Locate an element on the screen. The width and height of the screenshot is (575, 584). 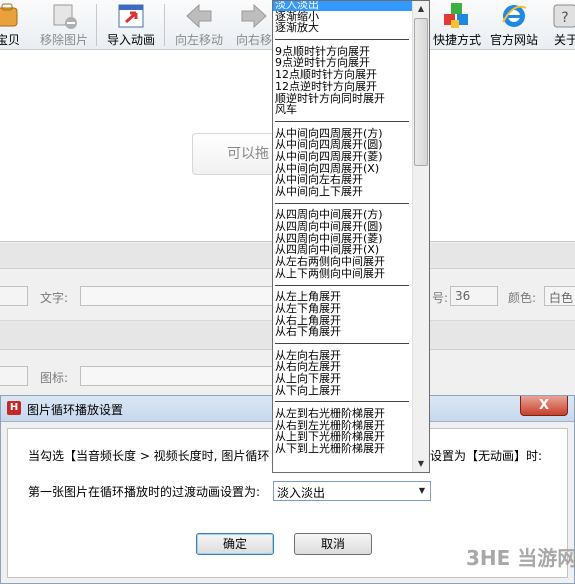
cancel-button: 取消 is located at coordinates (333, 544).